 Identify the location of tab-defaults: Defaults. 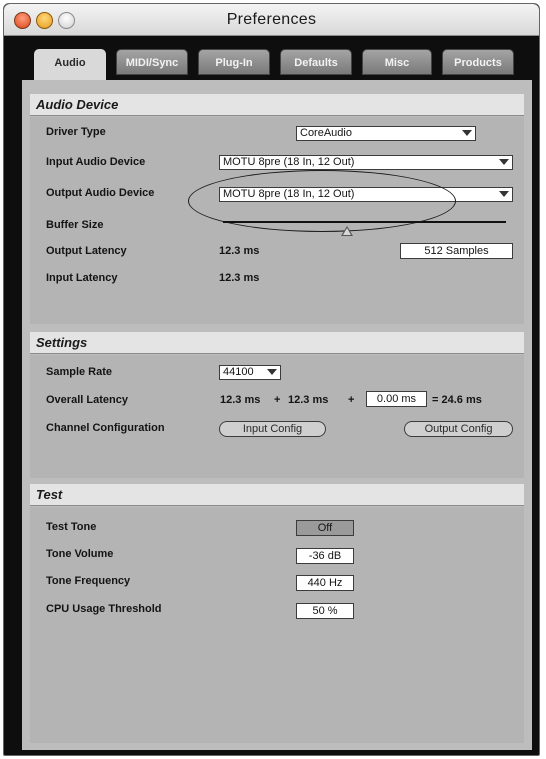
(316, 62).